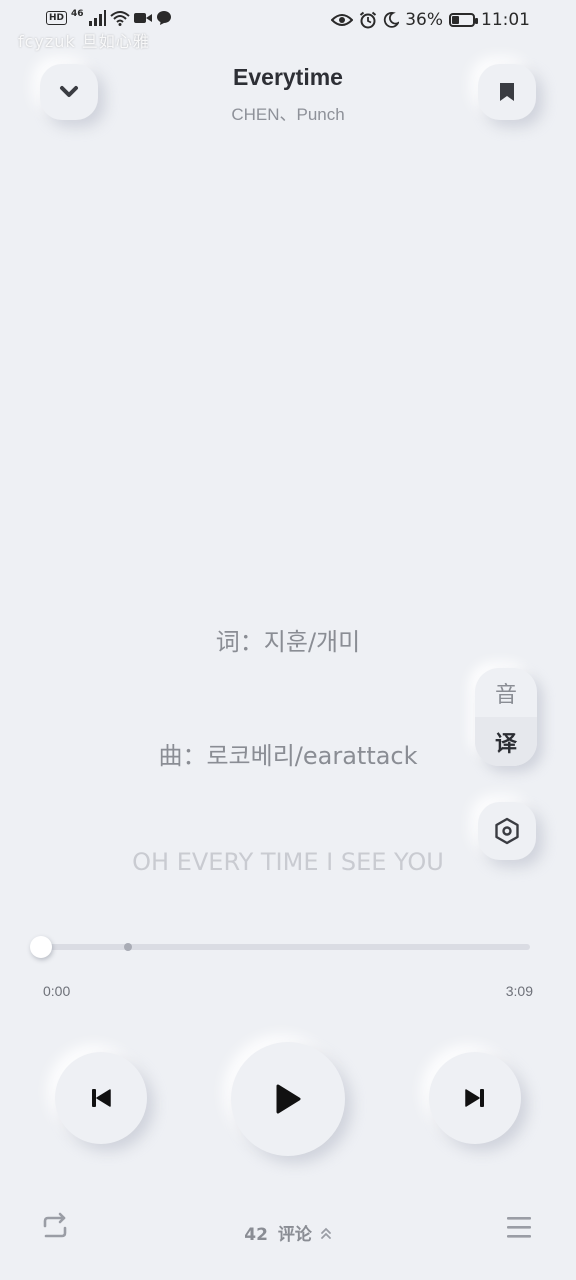 Image resolution: width=576 pixels, height=1280 pixels. Describe the element at coordinates (285, 947) in the screenshot. I see `progress-bar` at that location.